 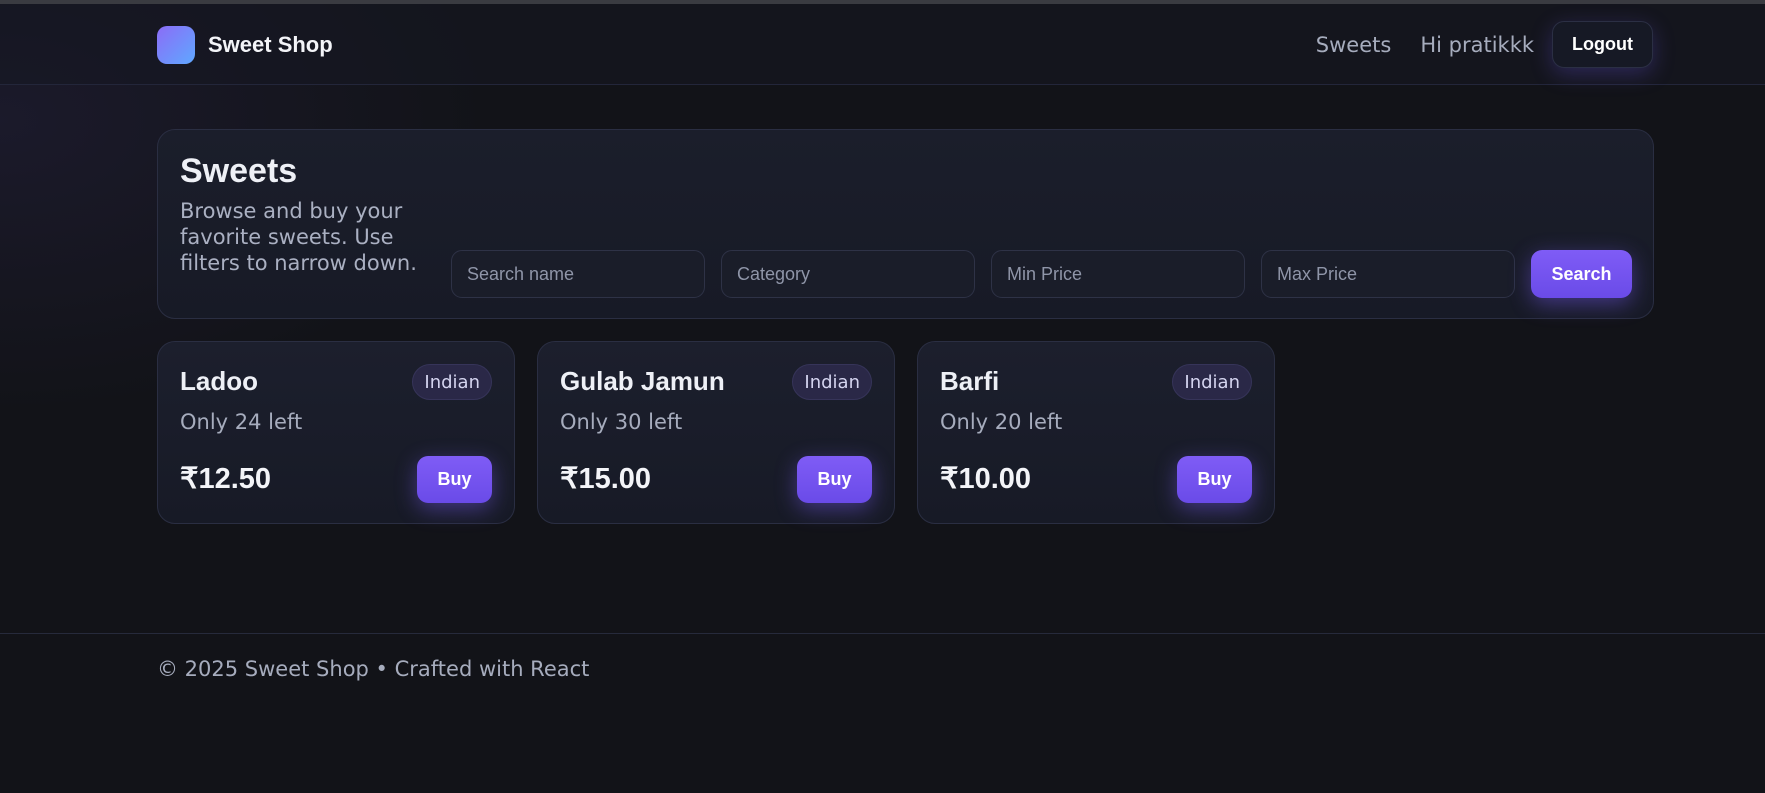 I want to click on sweet-price: ₹10.00, so click(x=986, y=479).